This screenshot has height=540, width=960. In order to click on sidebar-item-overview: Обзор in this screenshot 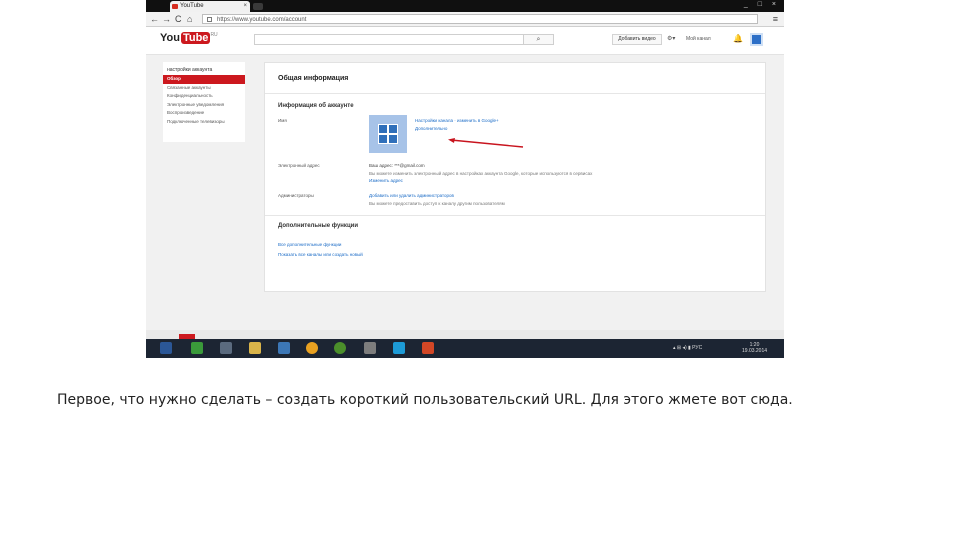, I will do `click(204, 79)`.